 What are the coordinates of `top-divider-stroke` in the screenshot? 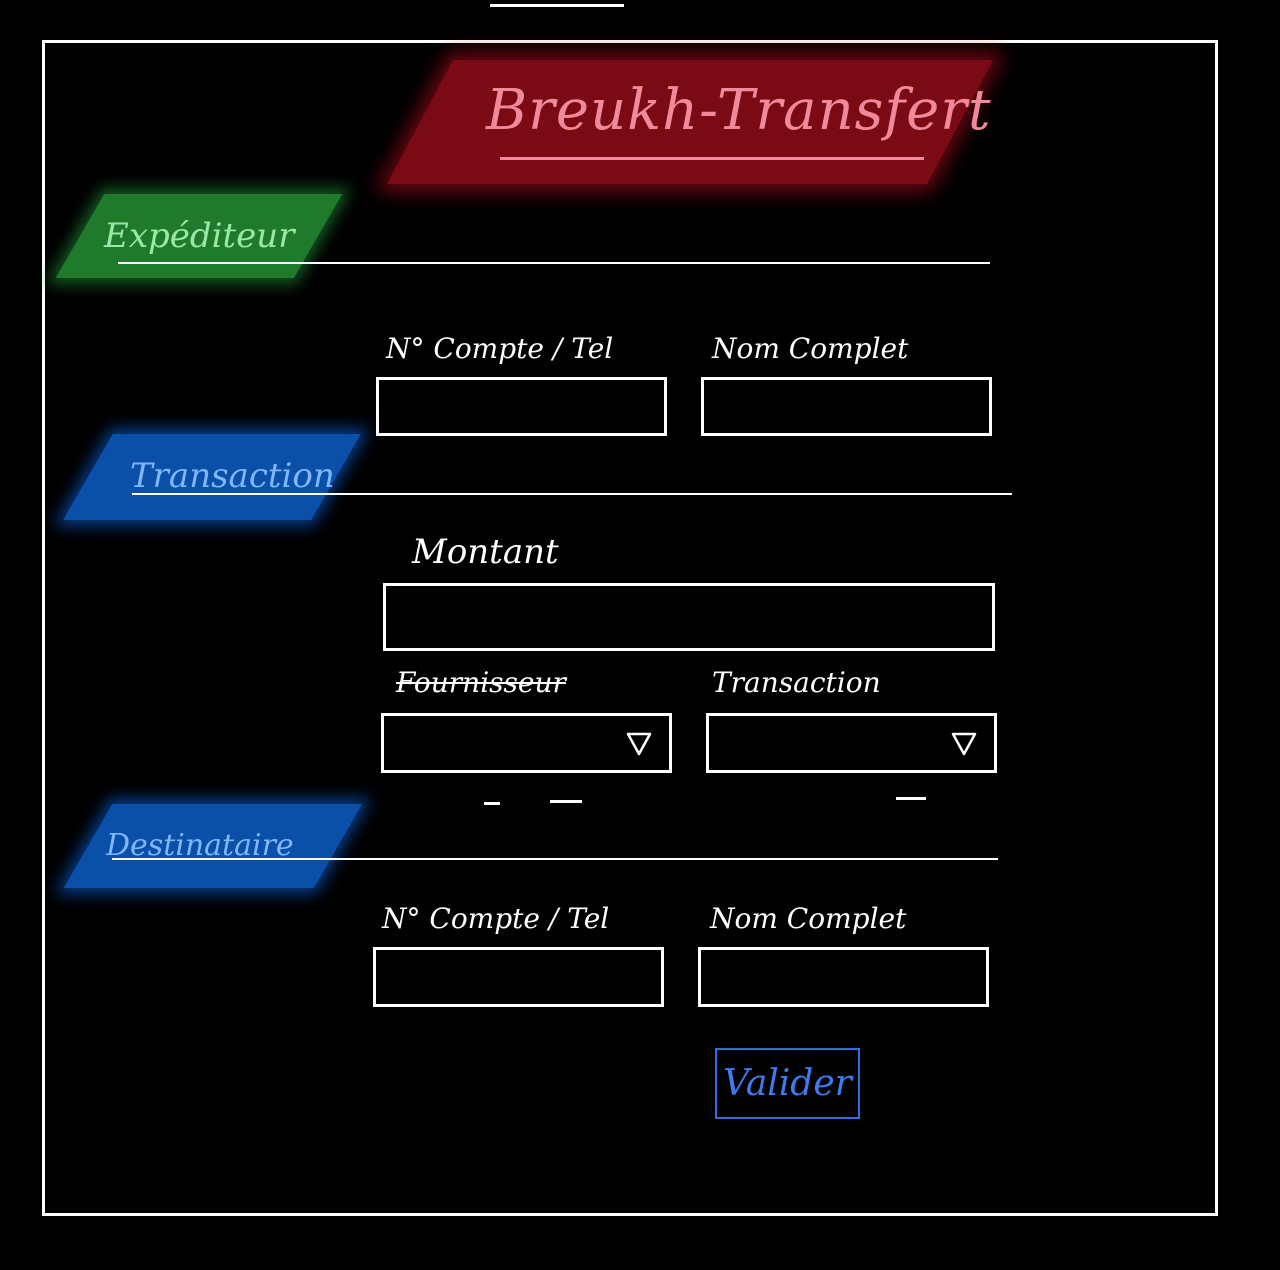 It's located at (557, 5).